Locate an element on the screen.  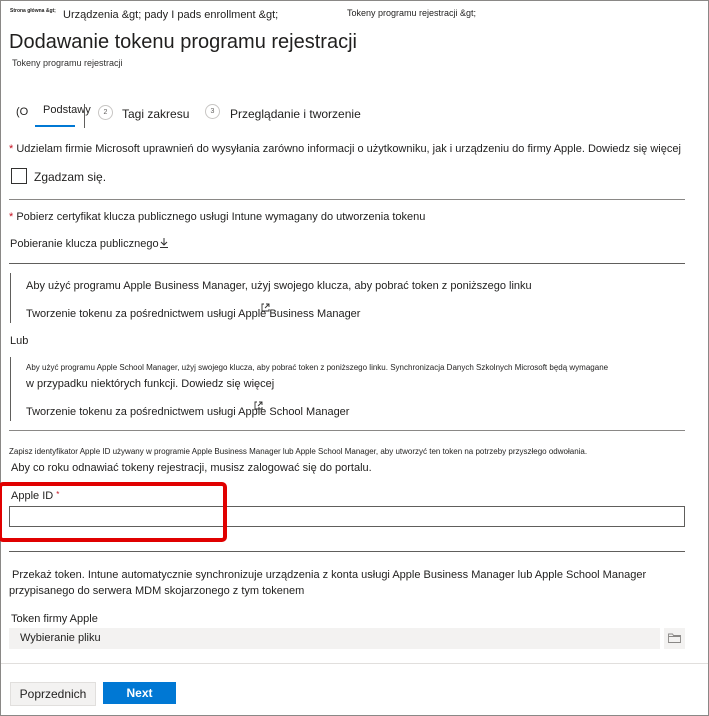
folder-icon is located at coordinates (674, 638).